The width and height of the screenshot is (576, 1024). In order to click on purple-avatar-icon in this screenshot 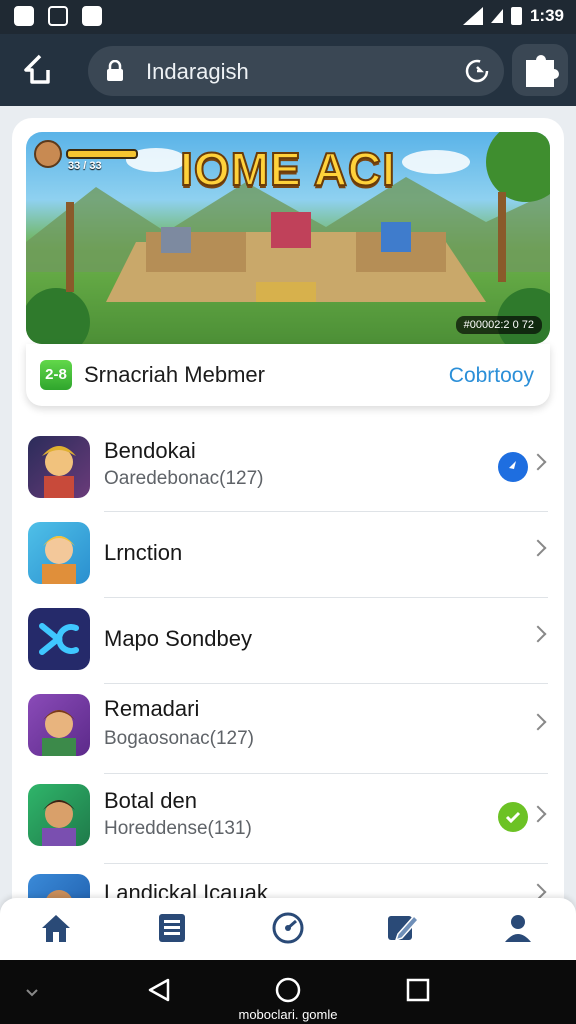, I will do `click(59, 725)`.